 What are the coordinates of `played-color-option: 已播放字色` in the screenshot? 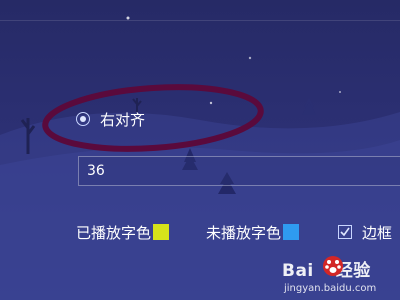 It's located at (123, 232).